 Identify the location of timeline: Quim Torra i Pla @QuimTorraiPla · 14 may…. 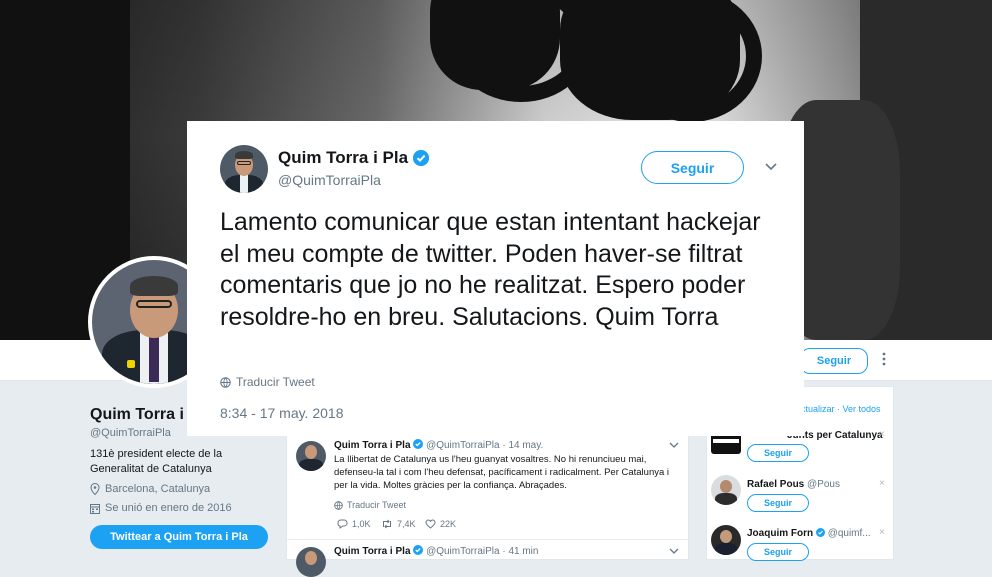
(487, 503).